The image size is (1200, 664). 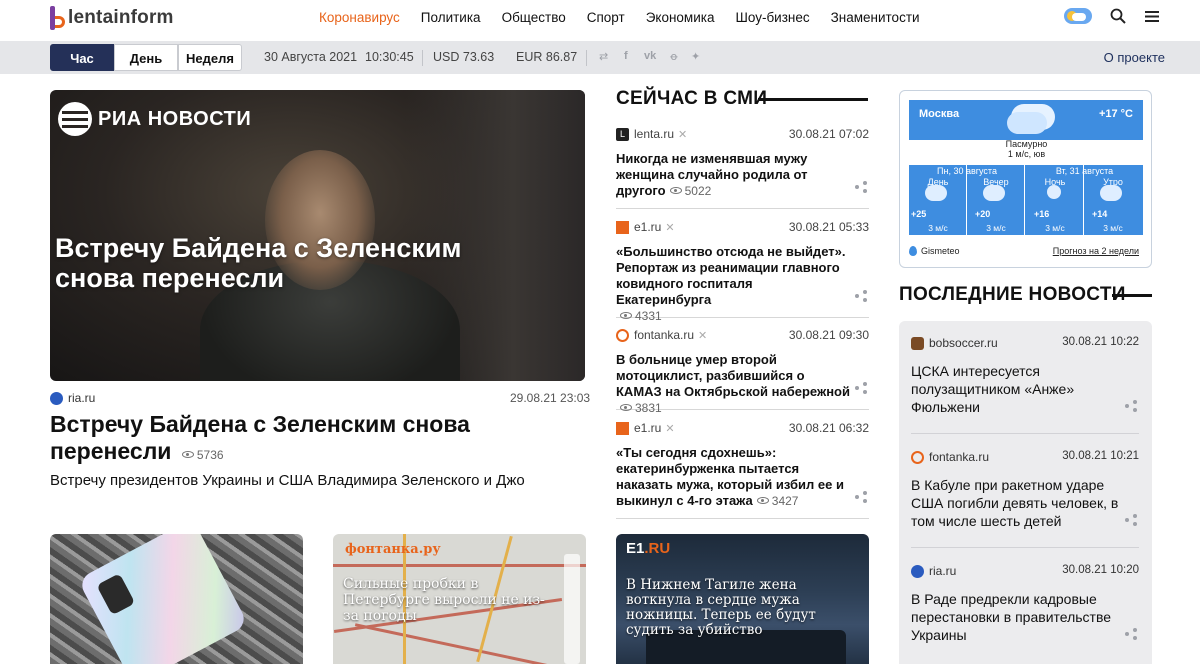 What do you see at coordinates (674, 56) in the screenshot?
I see `odnoklassniki-icon: ꝋ` at bounding box center [674, 56].